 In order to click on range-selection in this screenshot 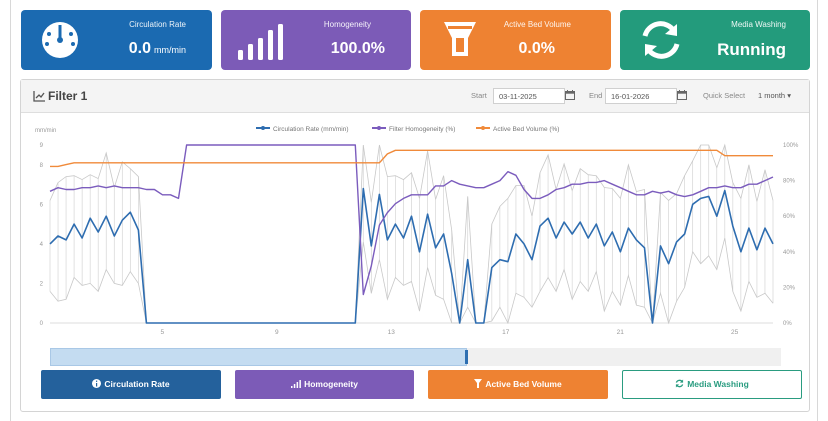, I will do `click(258, 357)`.